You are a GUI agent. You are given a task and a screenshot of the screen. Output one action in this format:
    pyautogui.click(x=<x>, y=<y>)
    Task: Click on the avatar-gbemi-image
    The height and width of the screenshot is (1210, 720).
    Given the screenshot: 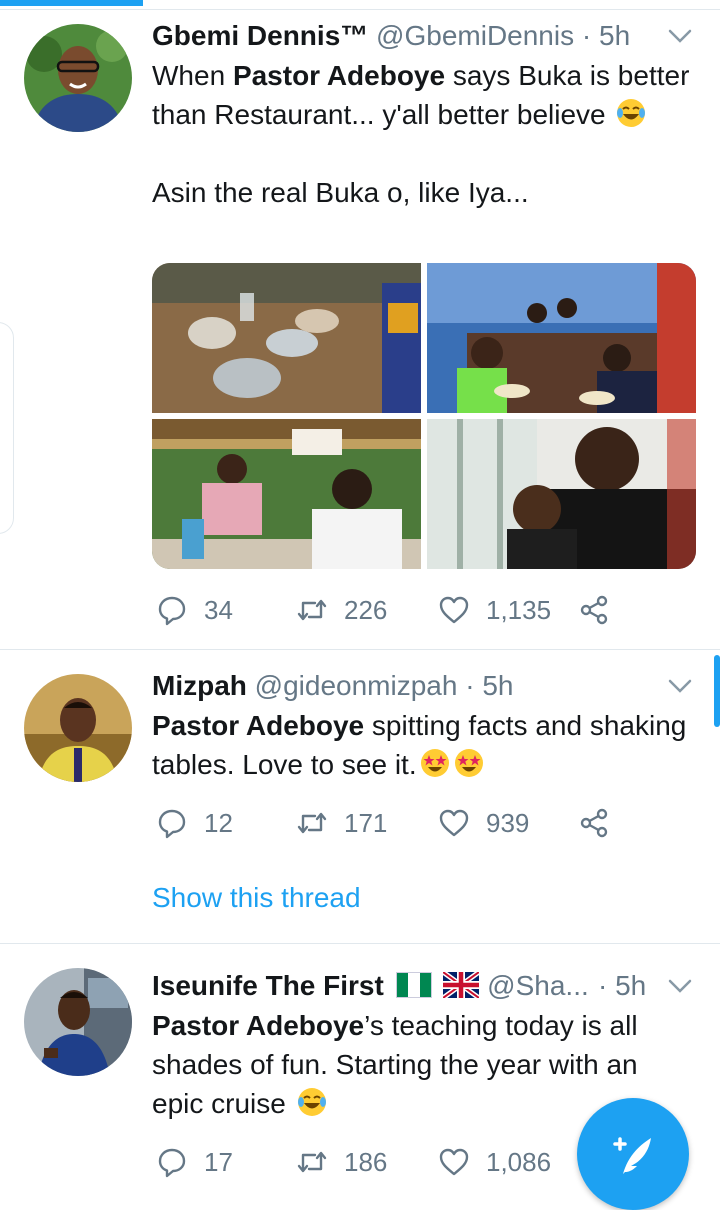 What is the action you would take?
    pyautogui.click(x=78, y=78)
    